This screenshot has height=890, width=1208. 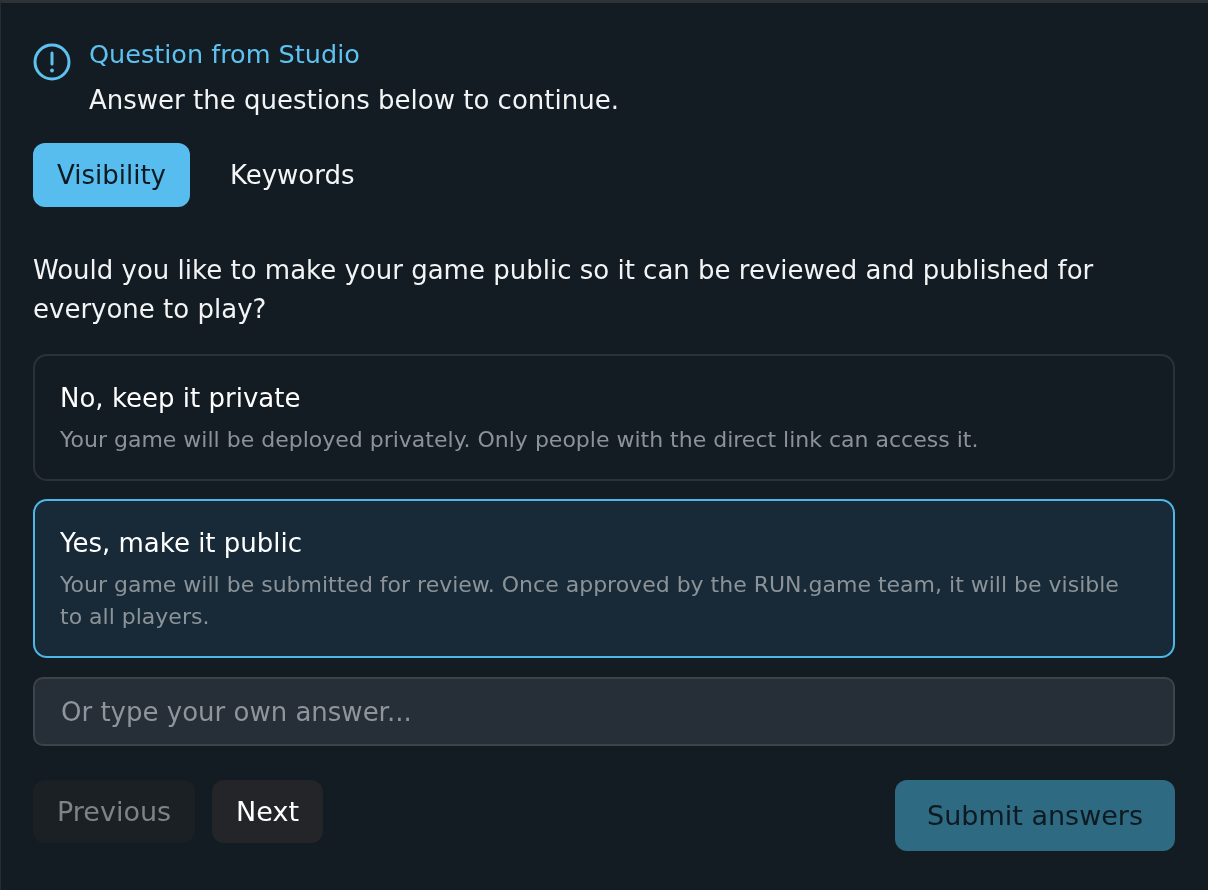 I want to click on option-title: Yes, make it public, so click(x=182, y=543).